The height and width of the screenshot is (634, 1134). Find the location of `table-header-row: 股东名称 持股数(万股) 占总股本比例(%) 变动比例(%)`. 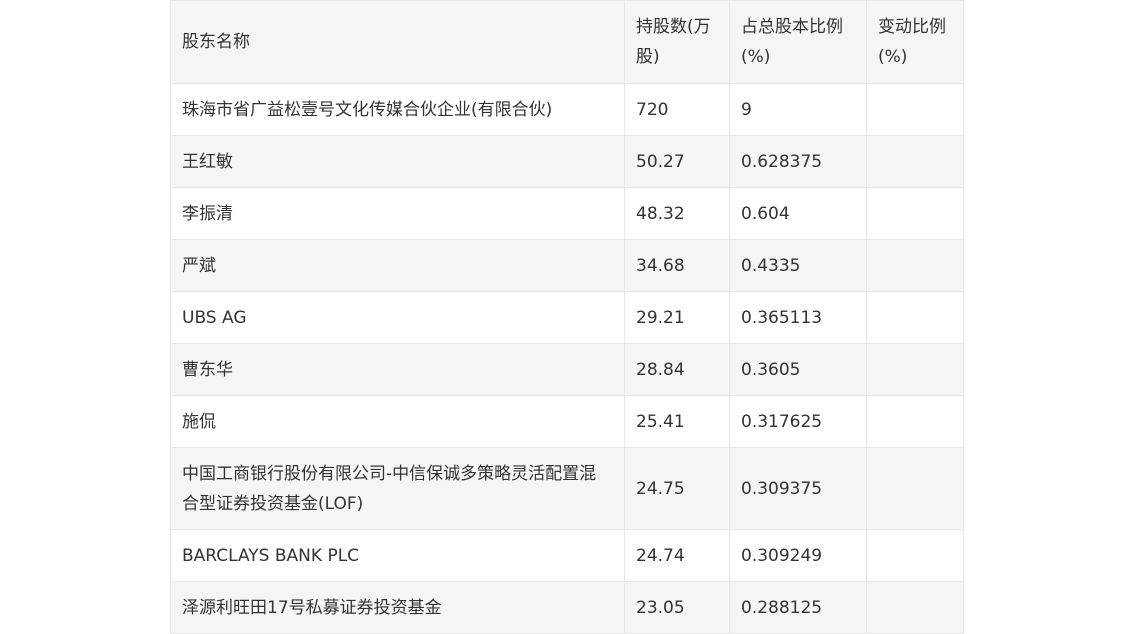

table-header-row: 股东名称 持股数(万股) 占总股本比例(%) 变动比例(%) is located at coordinates (567, 42).